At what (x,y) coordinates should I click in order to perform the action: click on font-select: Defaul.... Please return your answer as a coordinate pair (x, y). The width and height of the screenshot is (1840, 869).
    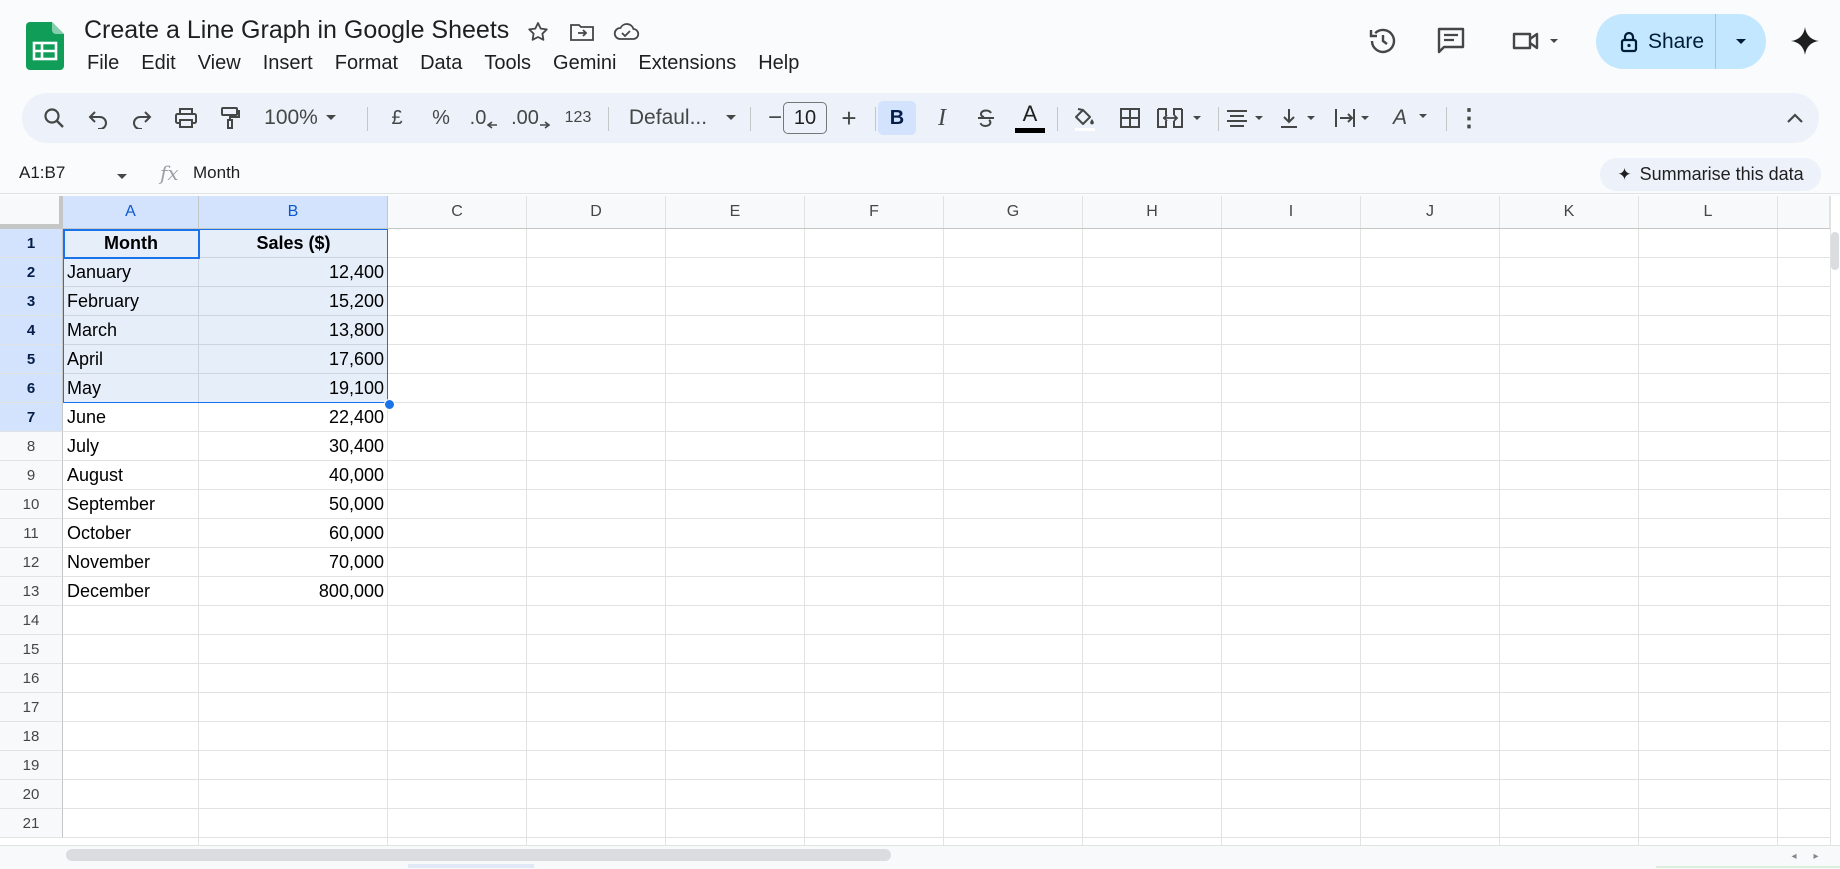
    Looking at the image, I should click on (668, 118).